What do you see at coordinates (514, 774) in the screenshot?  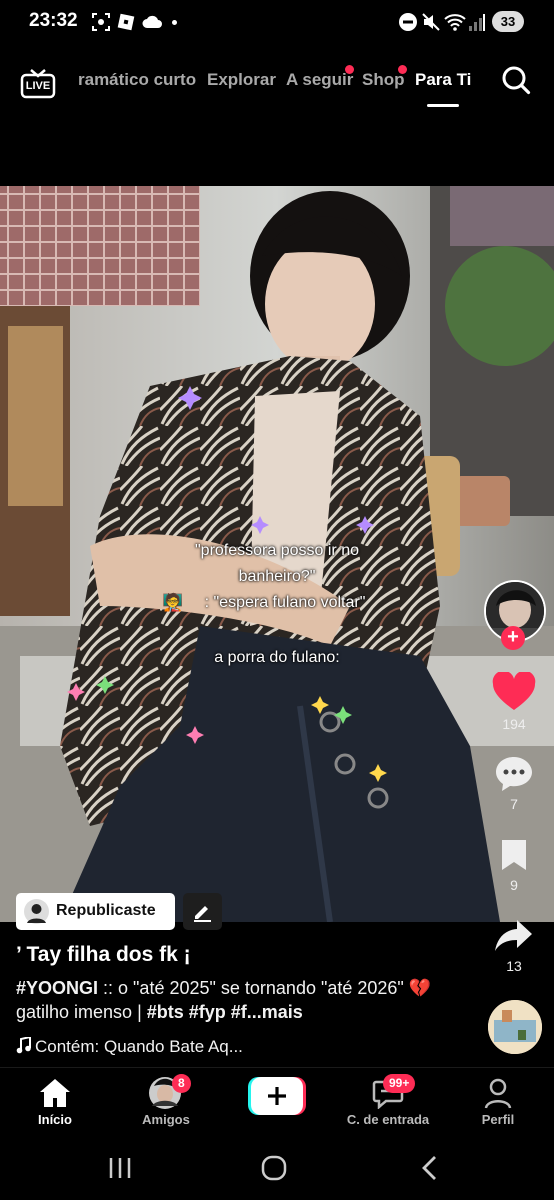 I see `comment-icon` at bounding box center [514, 774].